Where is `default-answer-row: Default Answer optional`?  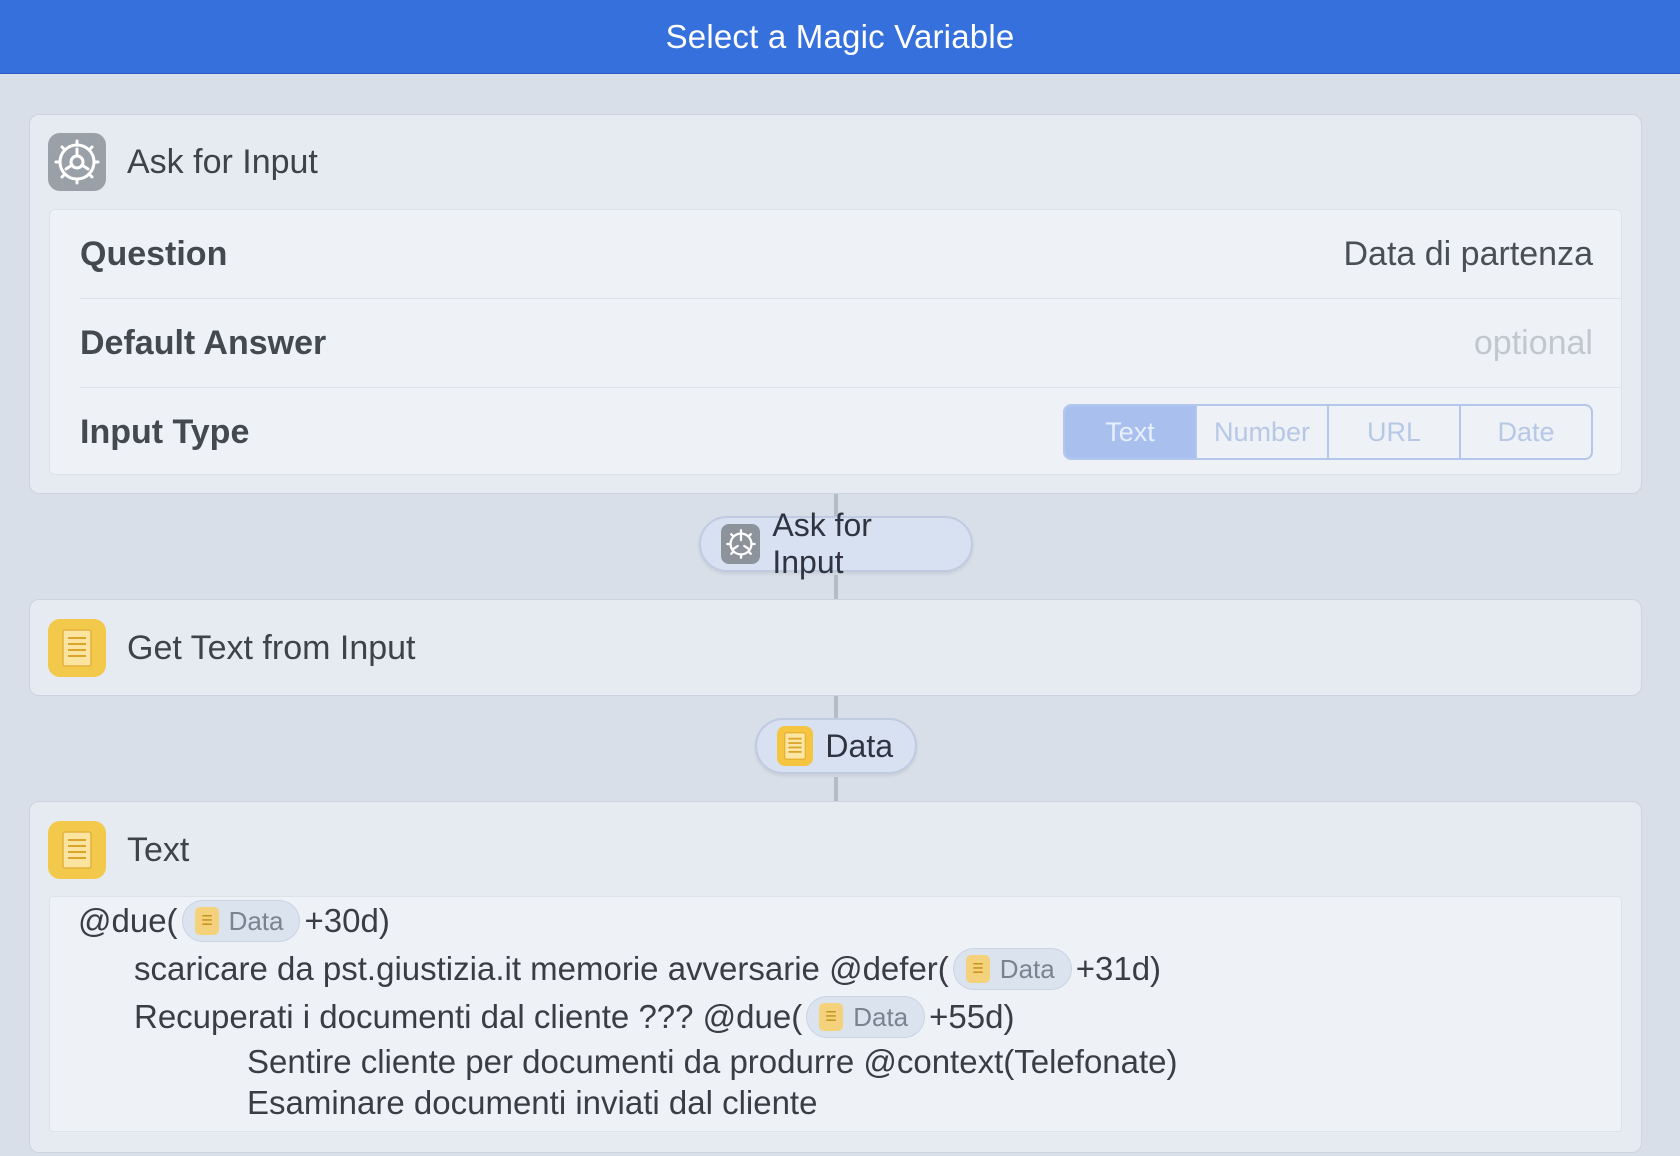
default-answer-row: Default Answer optional is located at coordinates (835, 343).